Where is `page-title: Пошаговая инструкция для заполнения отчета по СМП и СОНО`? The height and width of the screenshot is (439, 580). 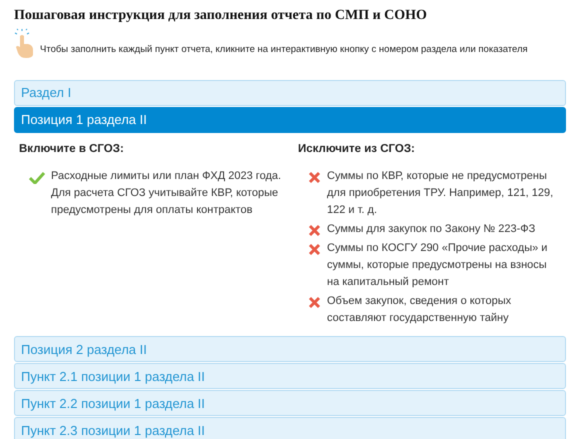 page-title: Пошаговая инструкция для заполнения отчета по СМП и СОНО is located at coordinates (221, 16).